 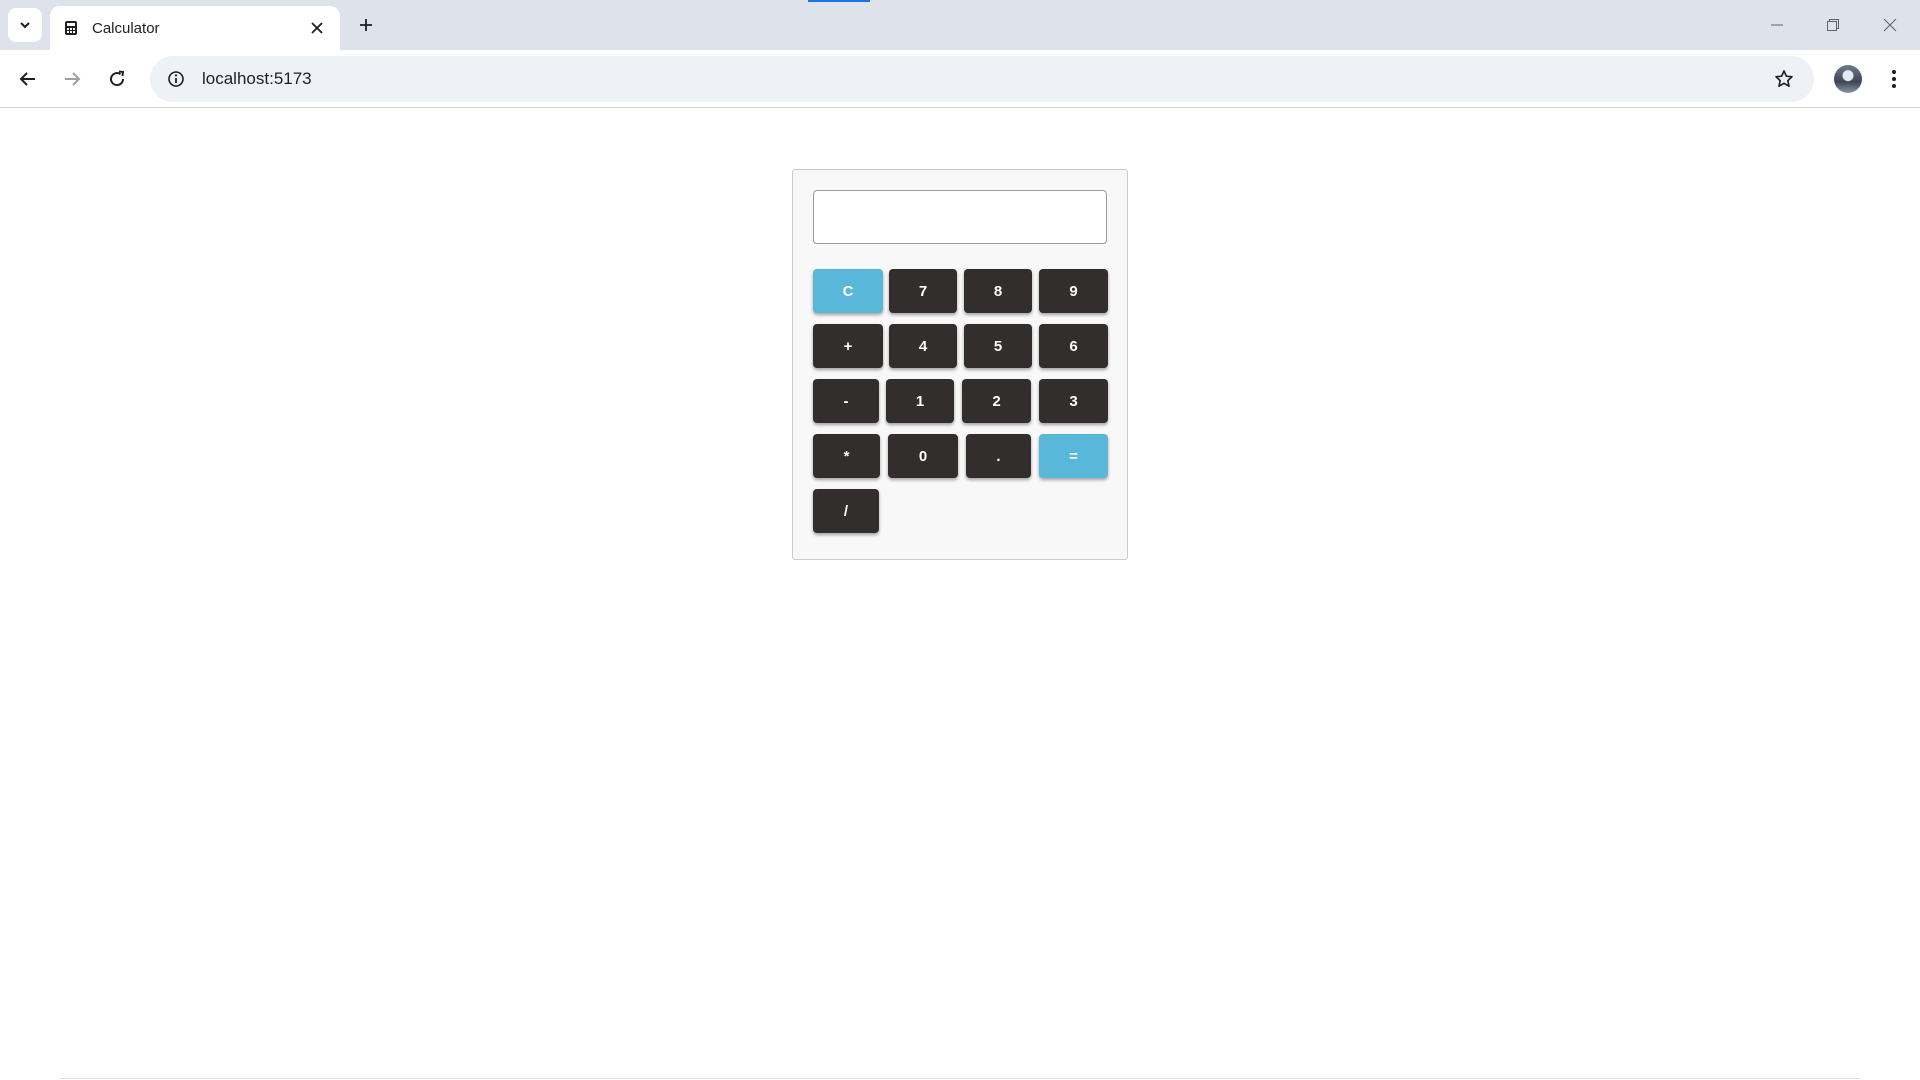 I want to click on restore-icon, so click(x=1833, y=25).